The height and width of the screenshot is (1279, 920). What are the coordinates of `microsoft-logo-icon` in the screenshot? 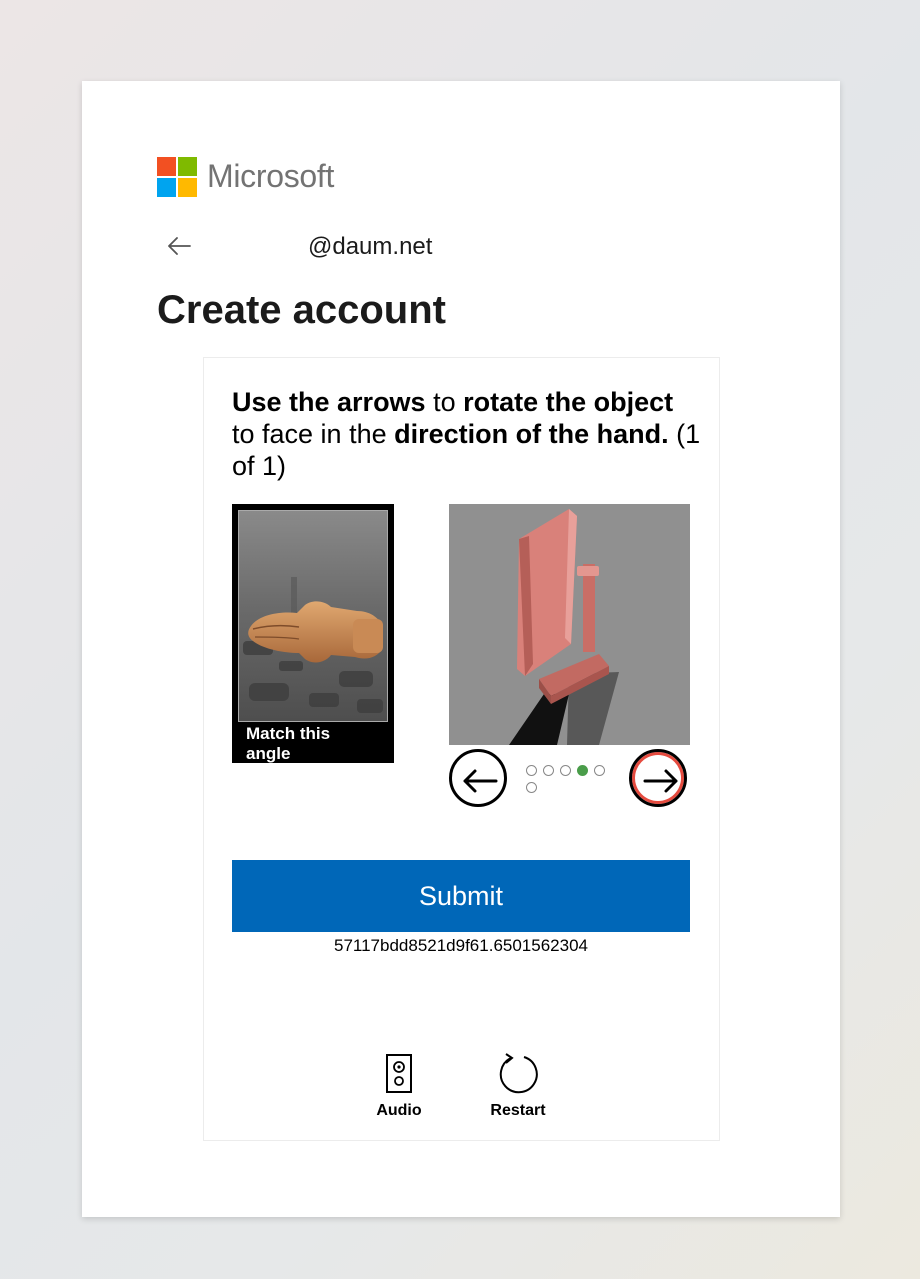 It's located at (177, 176).